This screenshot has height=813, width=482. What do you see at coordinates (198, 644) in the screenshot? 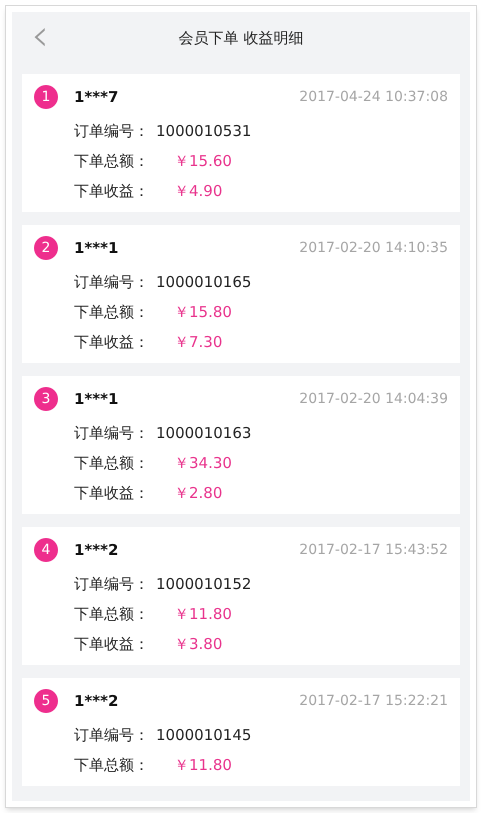
I see `field-value: ￥3.80` at bounding box center [198, 644].